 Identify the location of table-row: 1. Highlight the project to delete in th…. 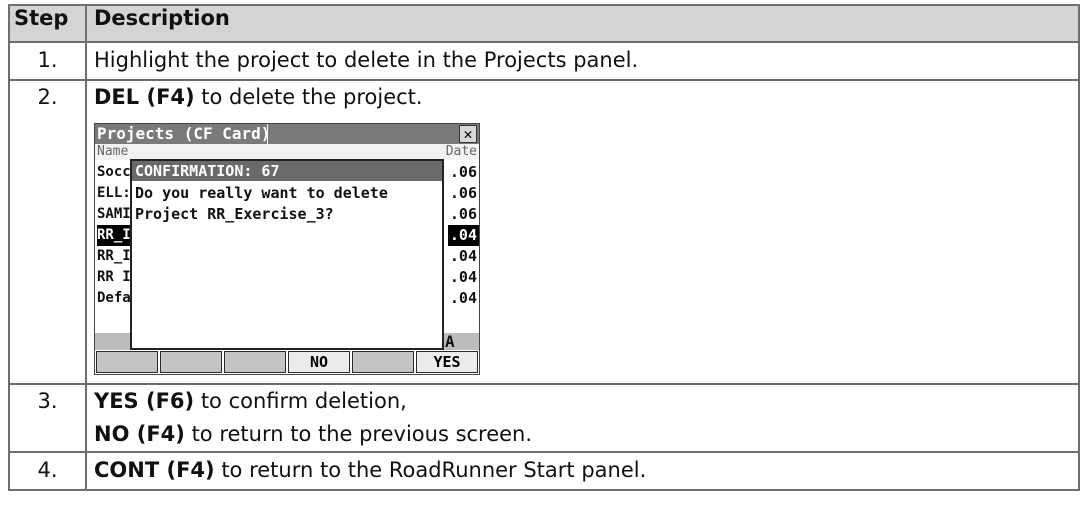
(544, 61).